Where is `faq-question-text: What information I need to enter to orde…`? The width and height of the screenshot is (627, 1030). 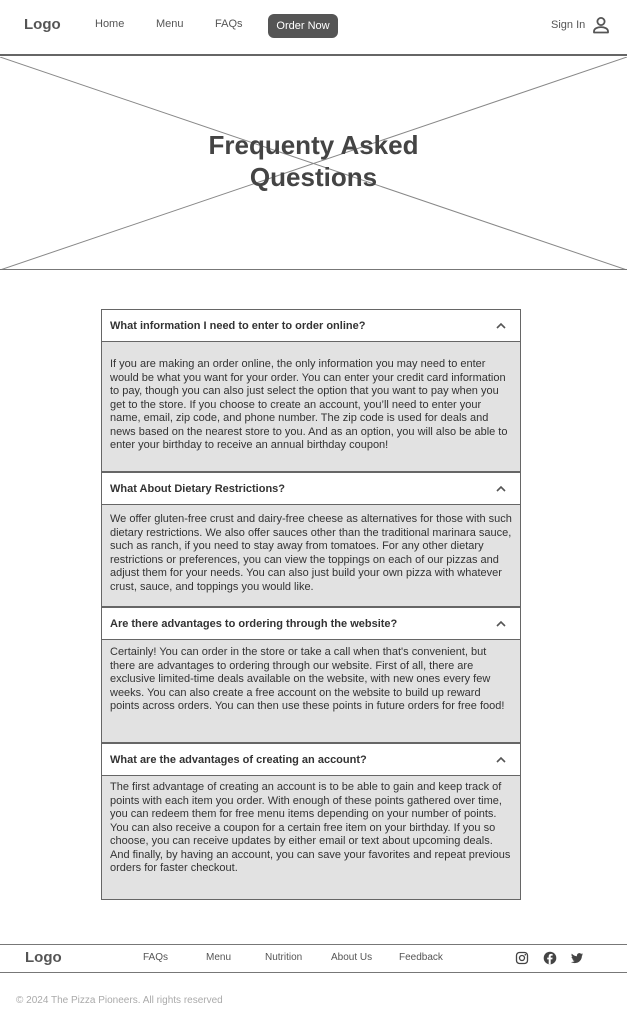
faq-question-text: What information I need to enter to orde… is located at coordinates (238, 325).